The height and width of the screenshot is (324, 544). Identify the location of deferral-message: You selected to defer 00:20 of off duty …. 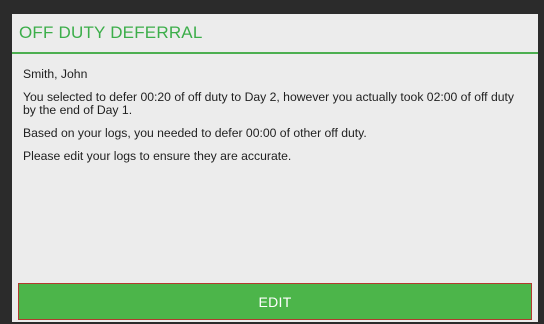
(268, 103).